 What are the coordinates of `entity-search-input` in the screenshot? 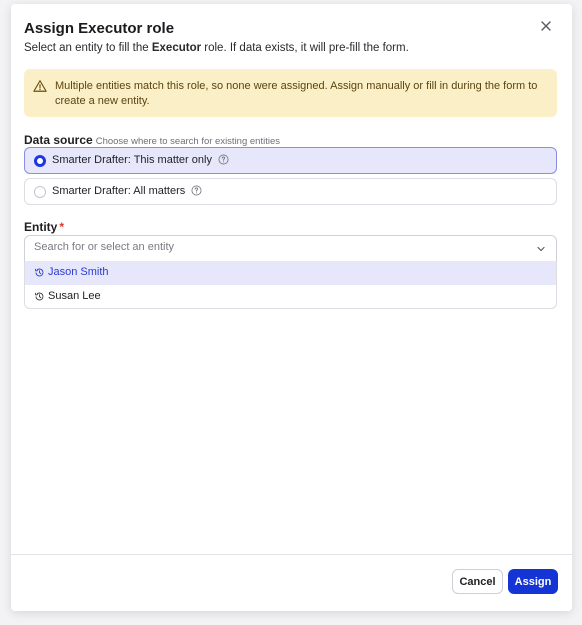 It's located at (274, 247).